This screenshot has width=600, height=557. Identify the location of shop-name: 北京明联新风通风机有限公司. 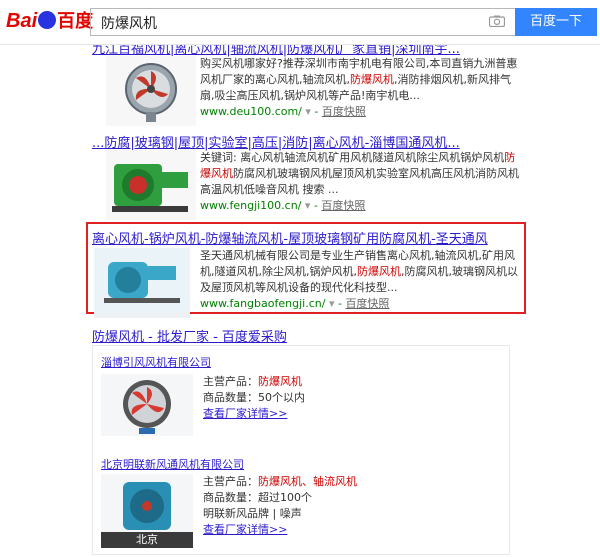
(172, 464).